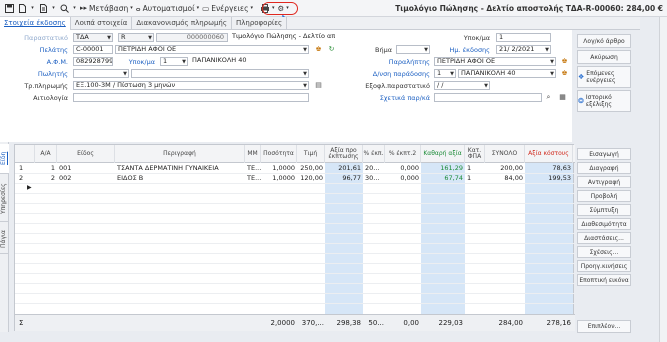 The height and width of the screenshot is (342, 667). What do you see at coordinates (445, 73) in the screenshot?
I see `delivery-no-field: 1 ▼` at bounding box center [445, 73].